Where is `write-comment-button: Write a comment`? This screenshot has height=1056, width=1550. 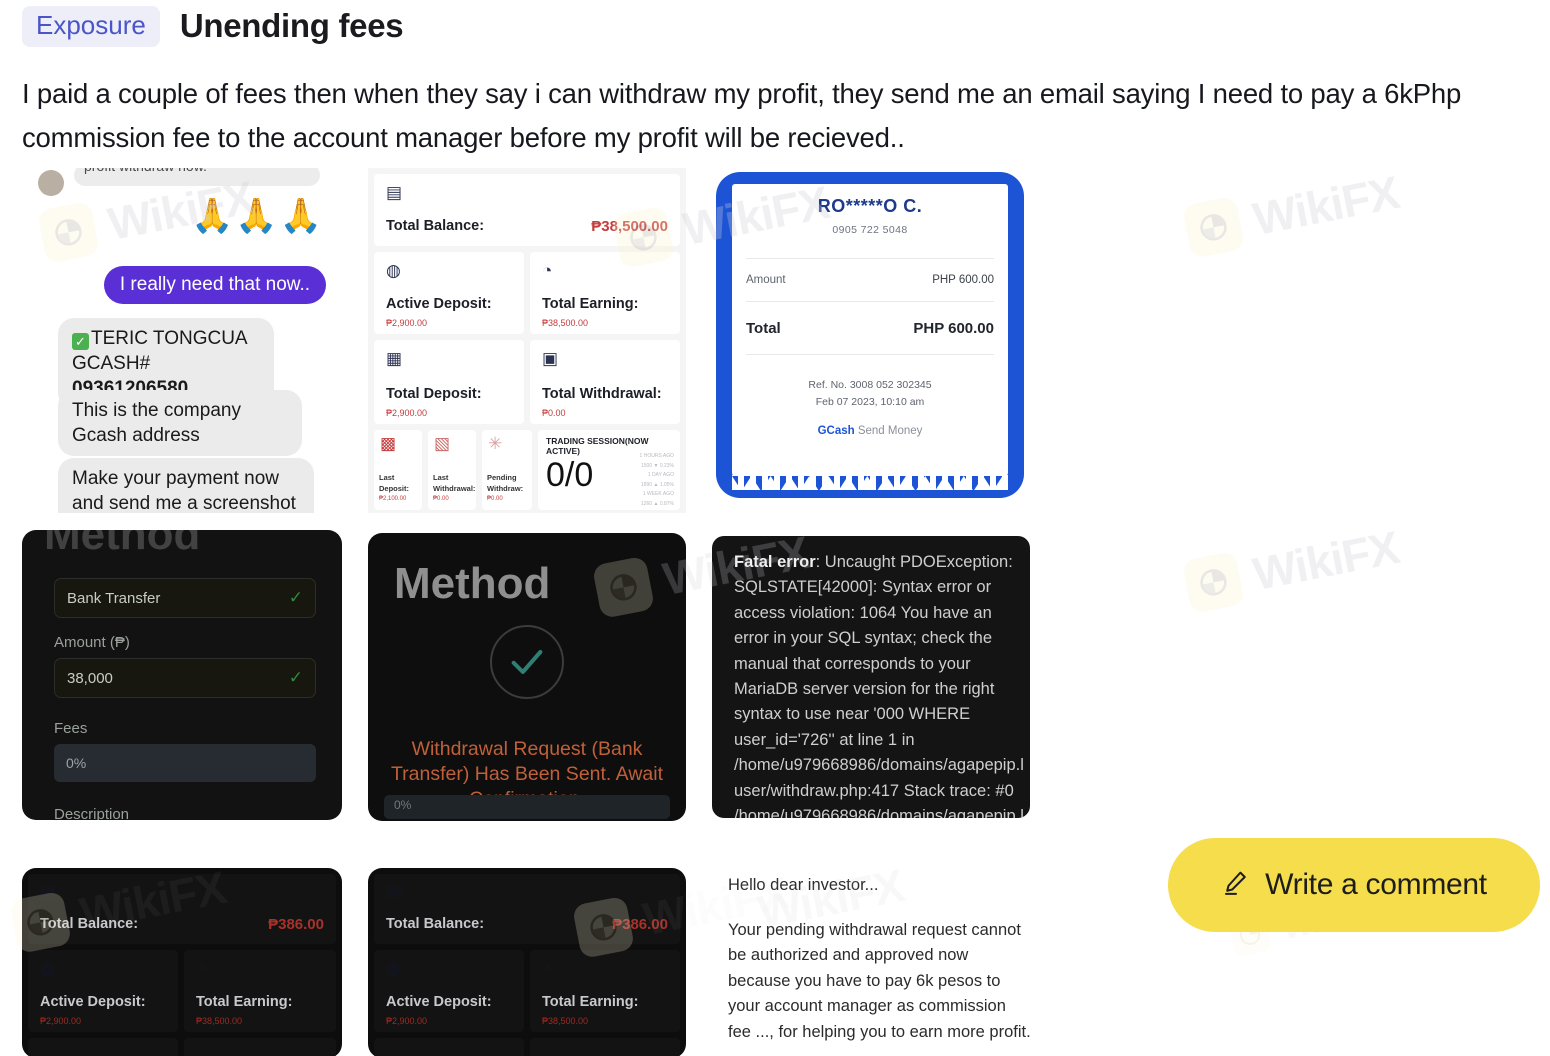
write-comment-button: Write a comment is located at coordinates (1354, 885).